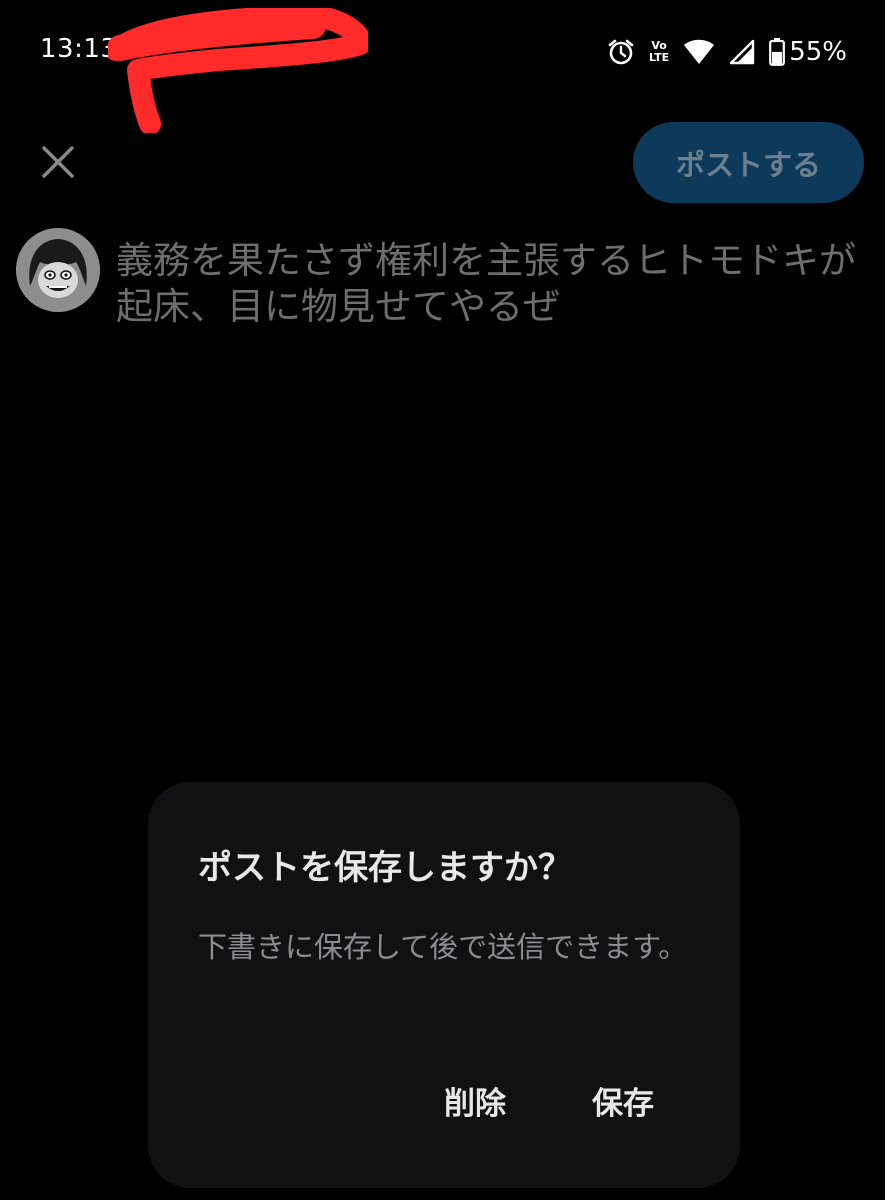 Image resolution: width=885 pixels, height=1200 pixels. What do you see at coordinates (623, 1100) in the screenshot?
I see `save-button: 保存` at bounding box center [623, 1100].